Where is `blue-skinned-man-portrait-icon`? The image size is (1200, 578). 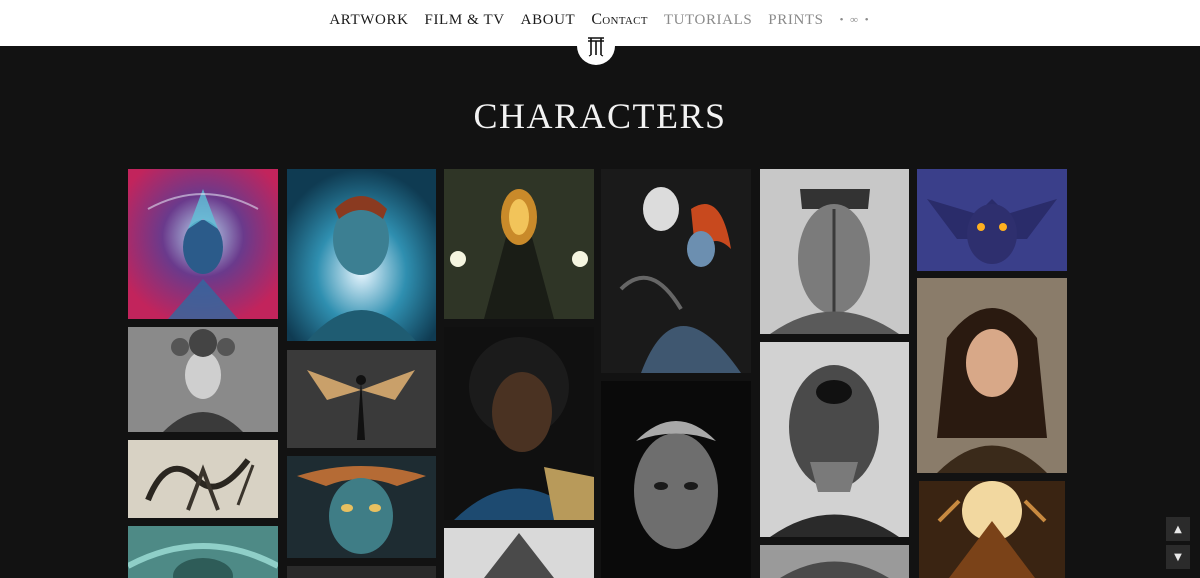 blue-skinned-man-portrait-icon is located at coordinates (361, 255).